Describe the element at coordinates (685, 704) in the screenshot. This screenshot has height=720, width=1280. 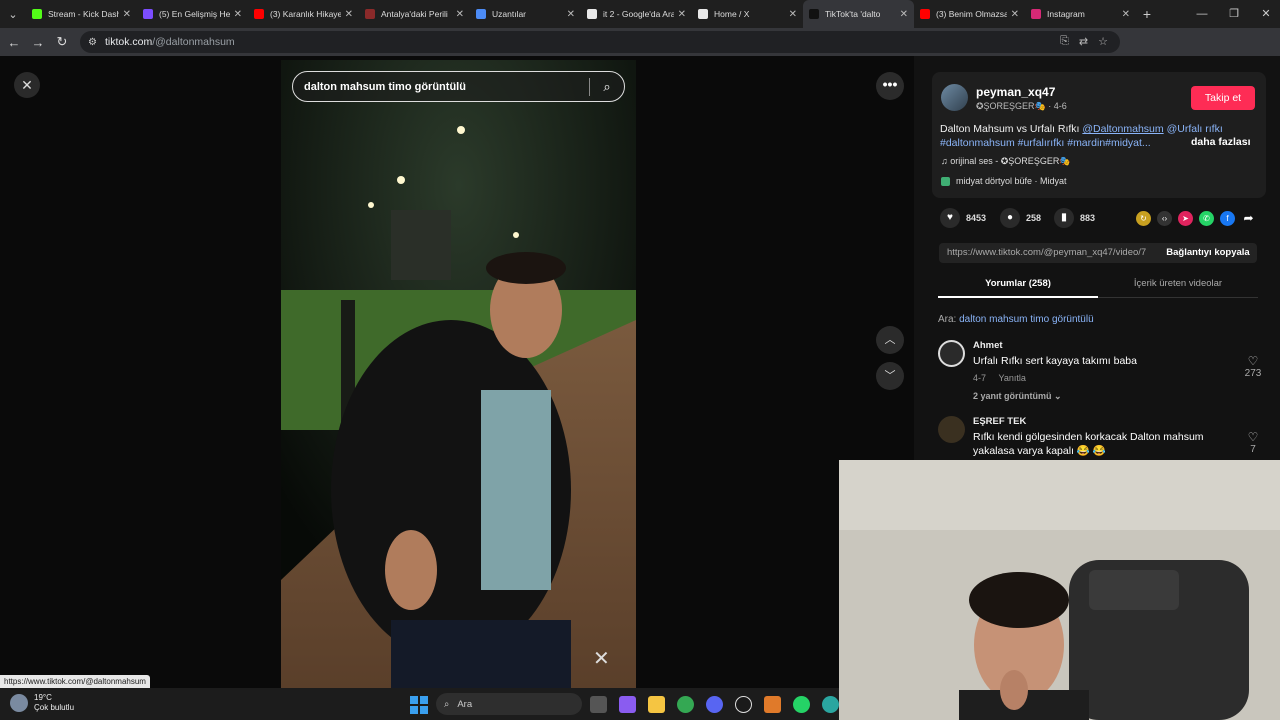
I see `chrome-icon` at that location.